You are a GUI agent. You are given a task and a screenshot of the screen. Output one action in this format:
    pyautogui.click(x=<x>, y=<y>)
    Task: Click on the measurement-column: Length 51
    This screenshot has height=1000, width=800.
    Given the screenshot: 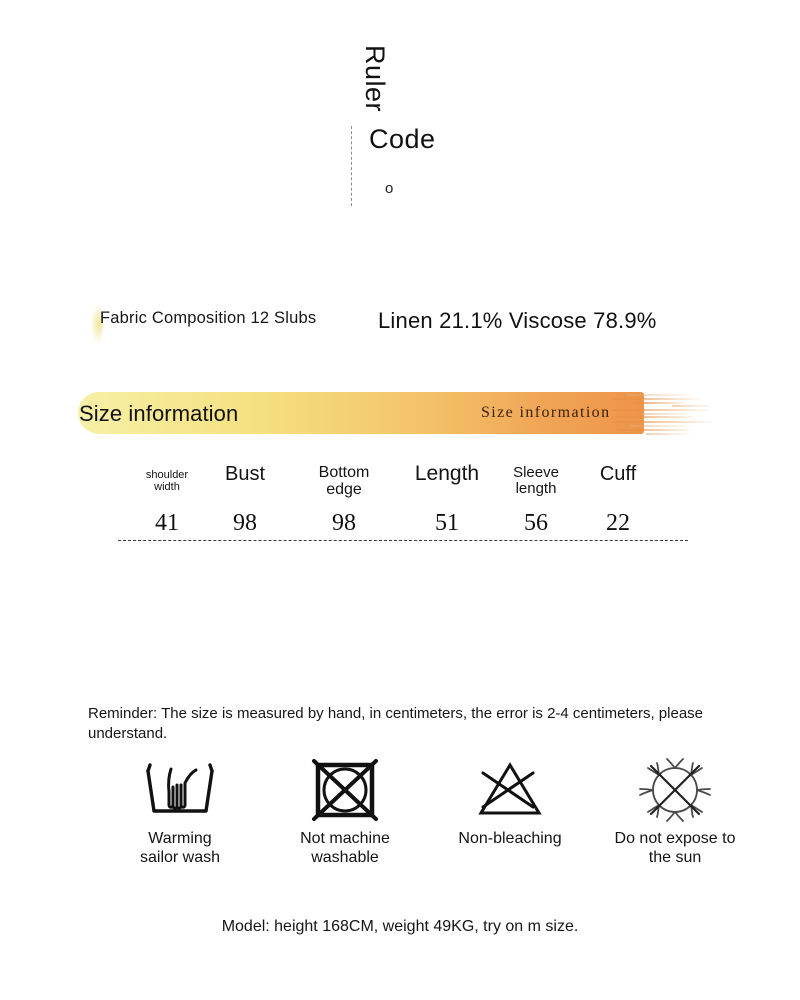 What is the action you would take?
    pyautogui.click(x=447, y=498)
    